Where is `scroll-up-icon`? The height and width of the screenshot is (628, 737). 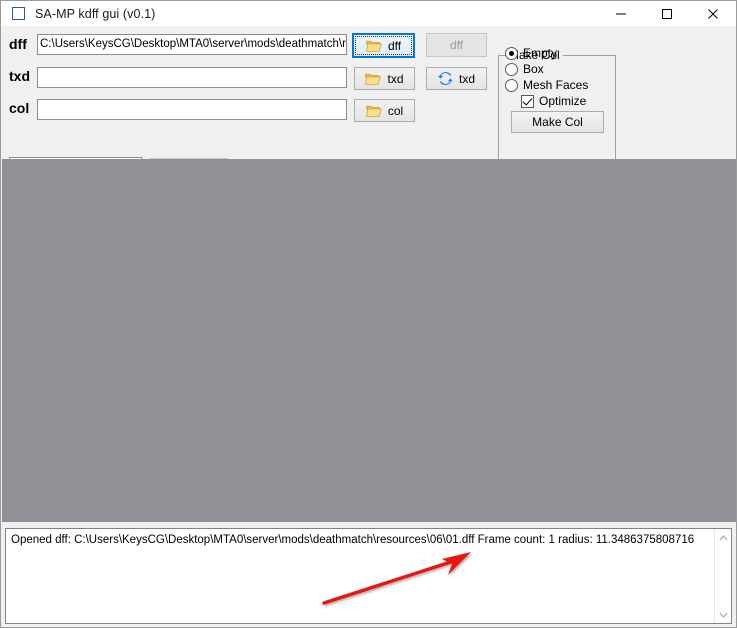 scroll-up-icon is located at coordinates (723, 537).